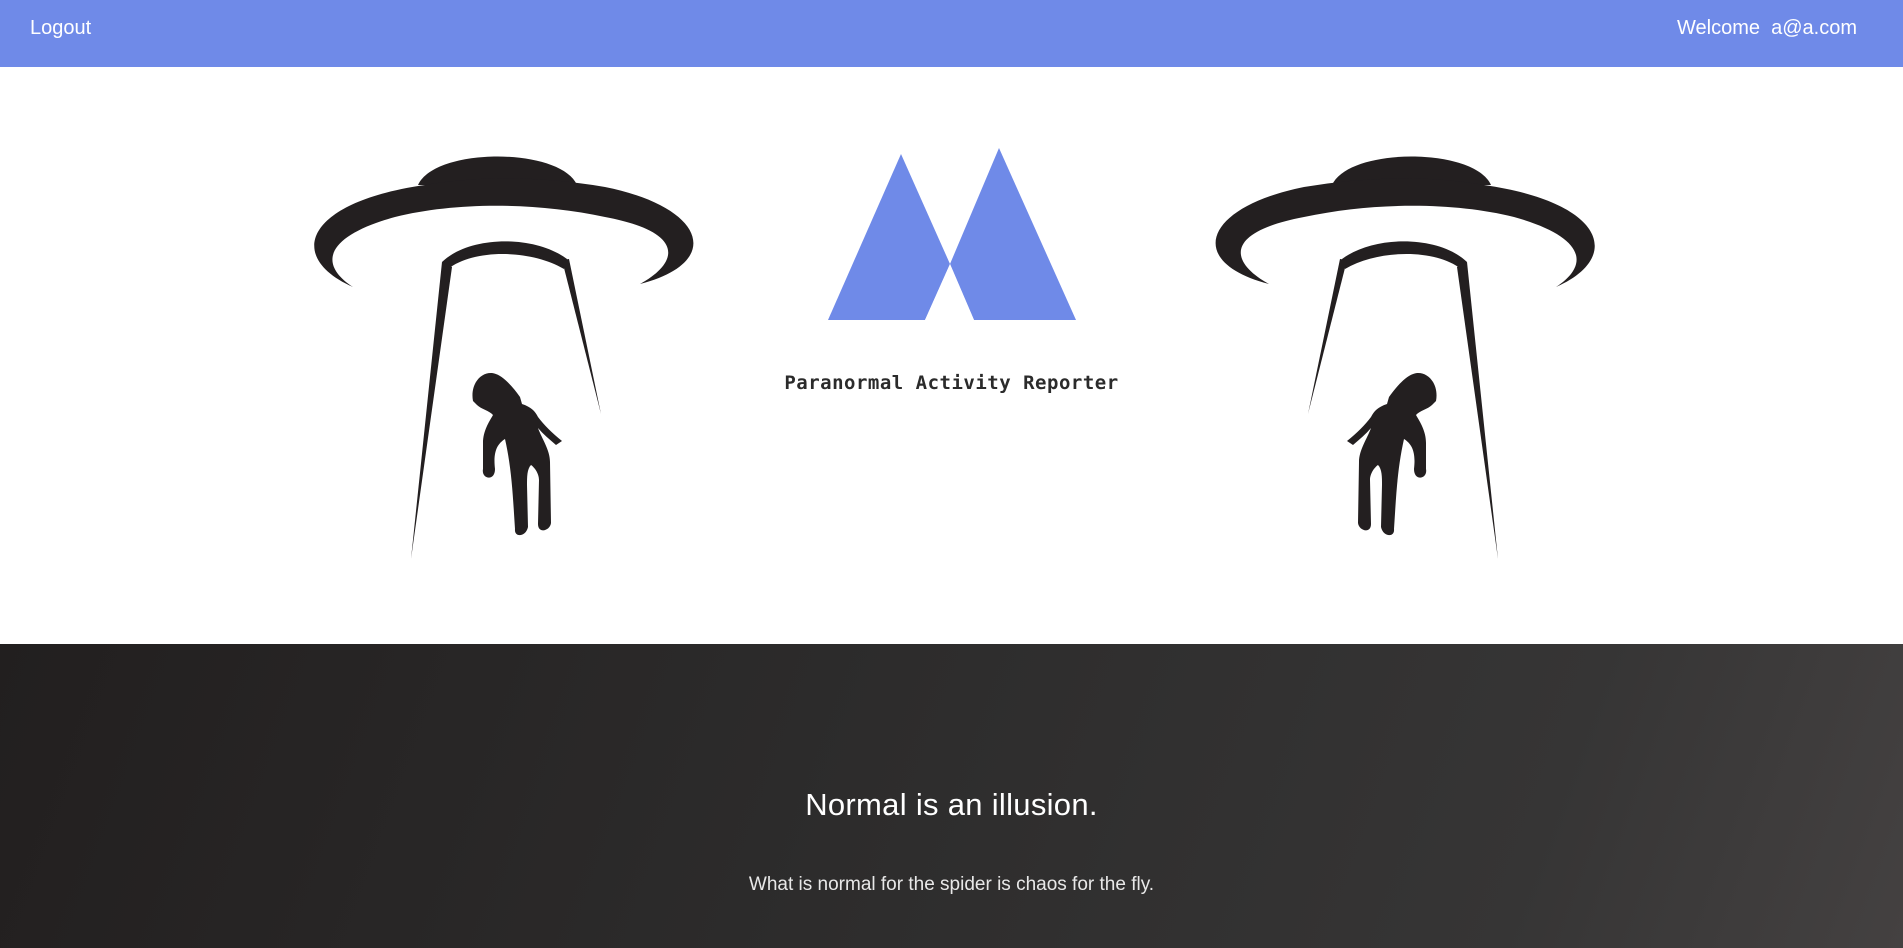  I want to click on top-navbar: Logout Welcome a@a.com, so click(951, 33).